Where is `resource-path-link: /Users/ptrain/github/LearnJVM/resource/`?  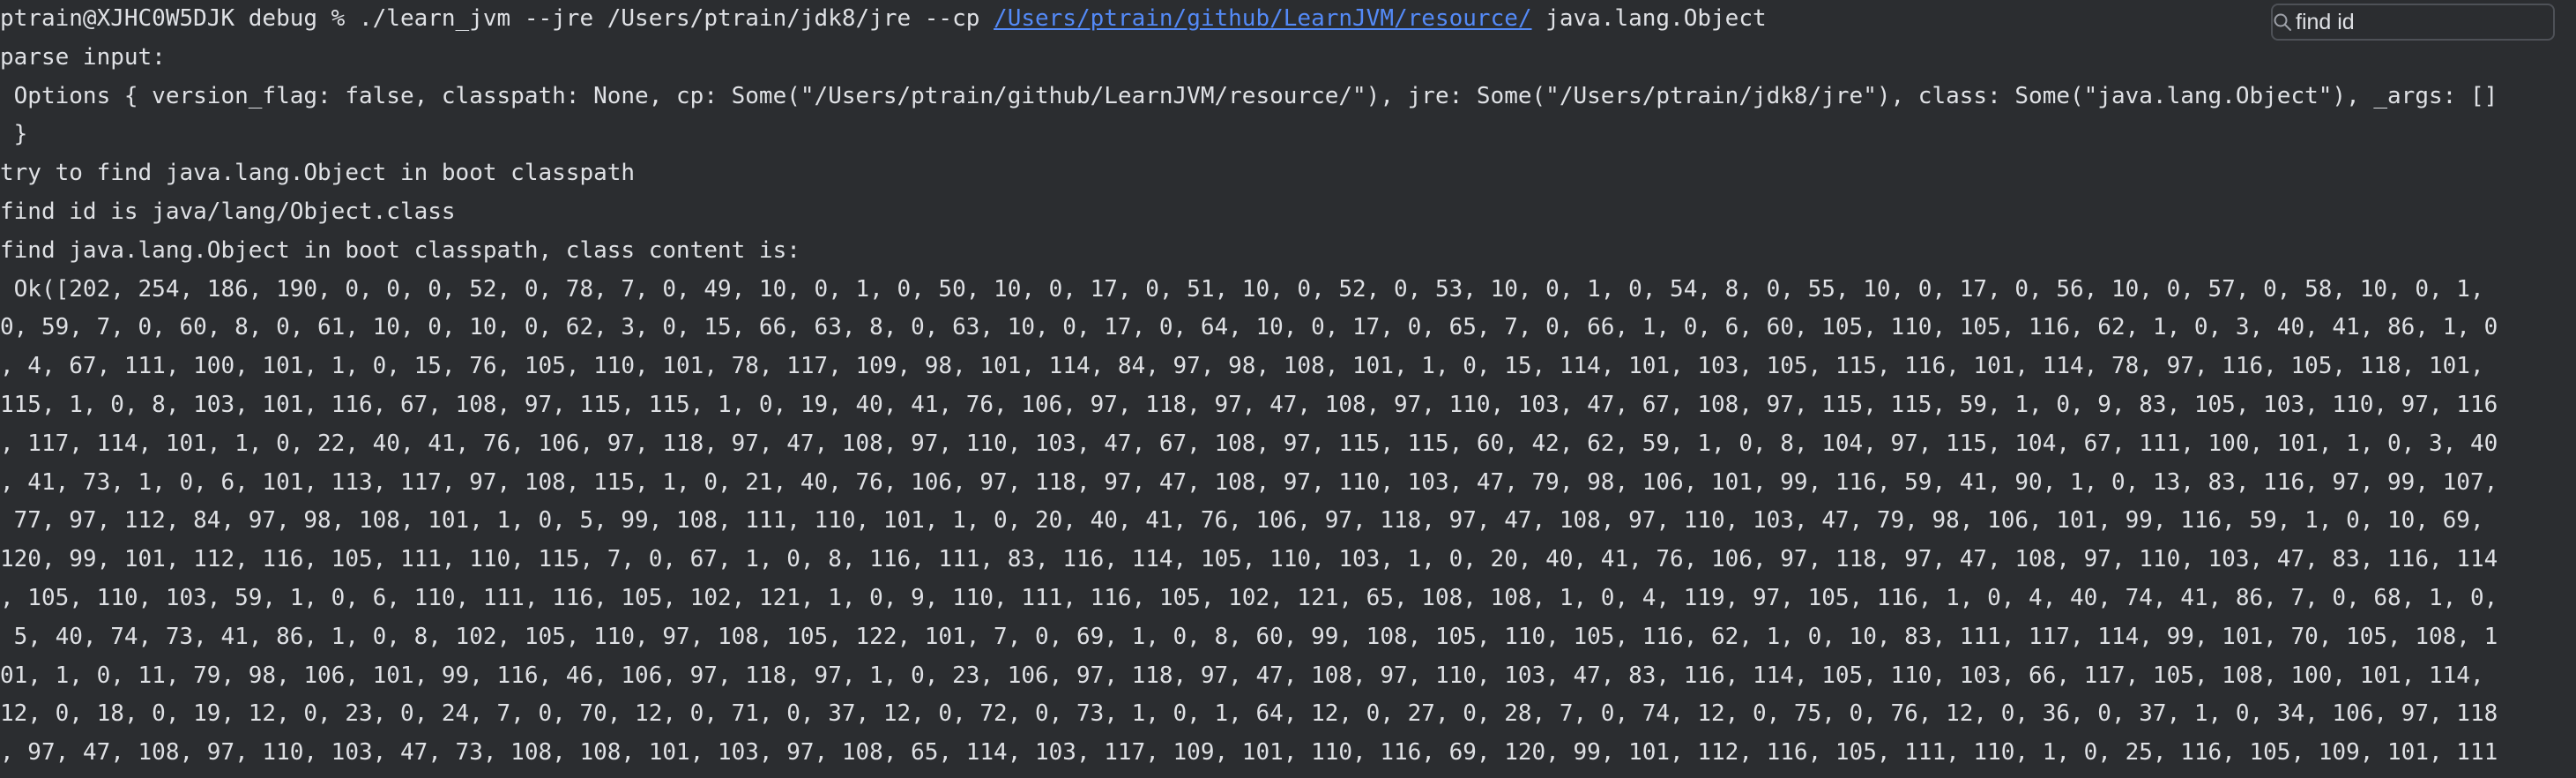
resource-path-link: /Users/ptrain/github/LearnJVM/resource/ is located at coordinates (1263, 18).